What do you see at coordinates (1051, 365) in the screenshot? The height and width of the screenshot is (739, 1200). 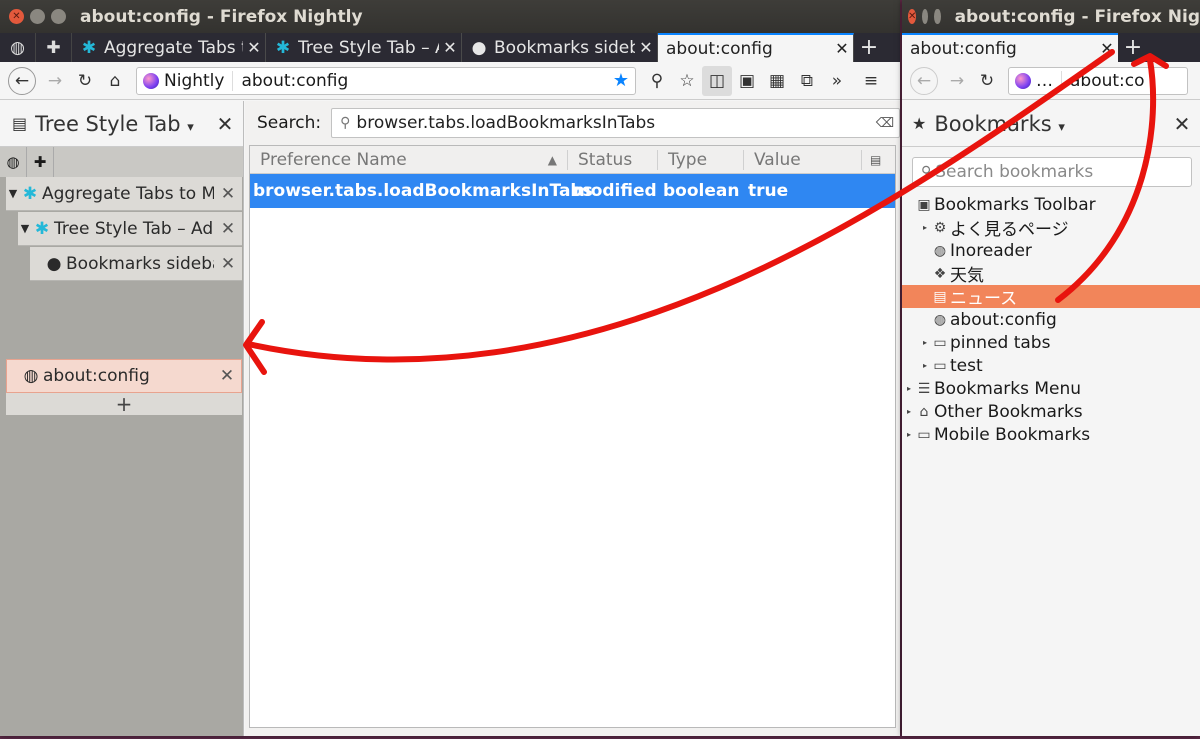 I see `bookmark-item: ▸ ▭ test` at bounding box center [1051, 365].